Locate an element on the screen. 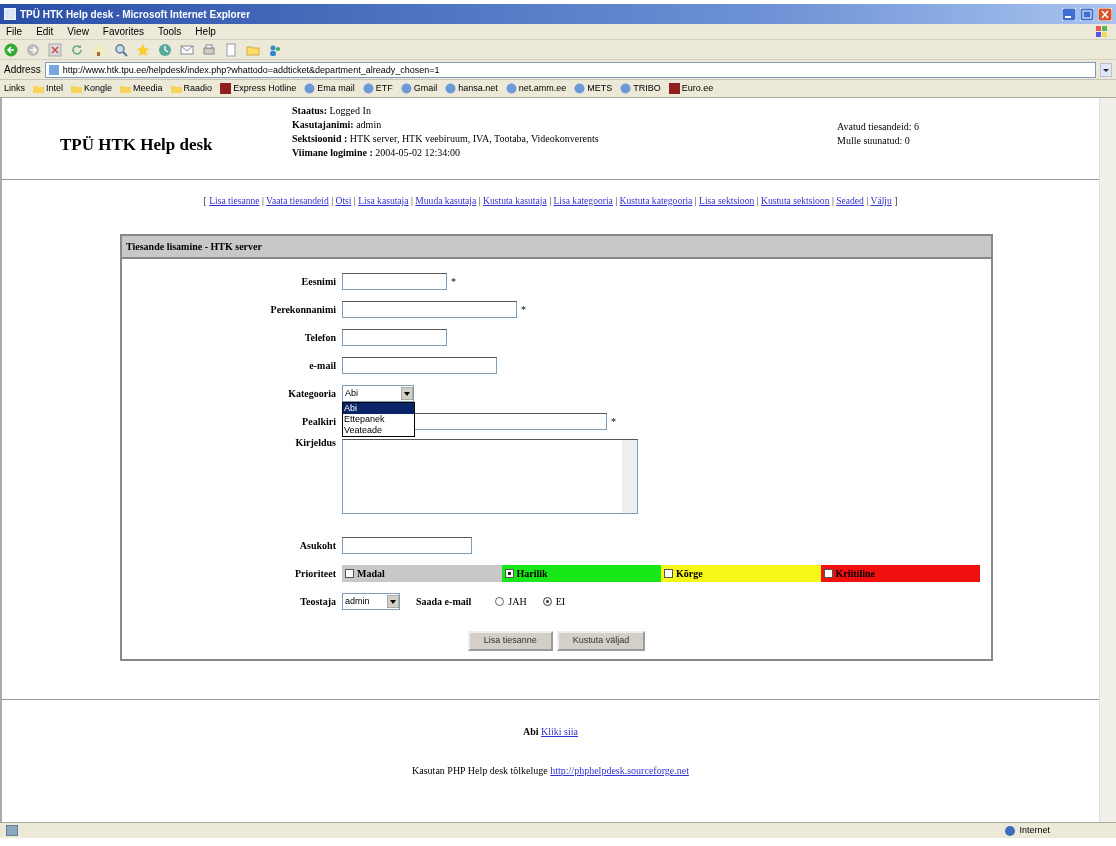 The height and width of the screenshot is (846, 1116). search-icon is located at coordinates (121, 49).